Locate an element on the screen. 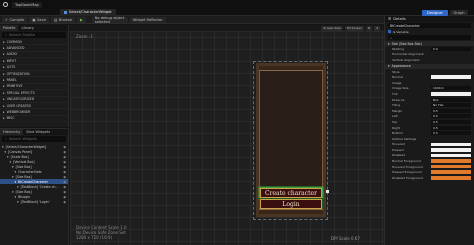 The height and width of the screenshot is (245, 474). tab-label: Select/CharacterWidget is located at coordinates (90, 12).